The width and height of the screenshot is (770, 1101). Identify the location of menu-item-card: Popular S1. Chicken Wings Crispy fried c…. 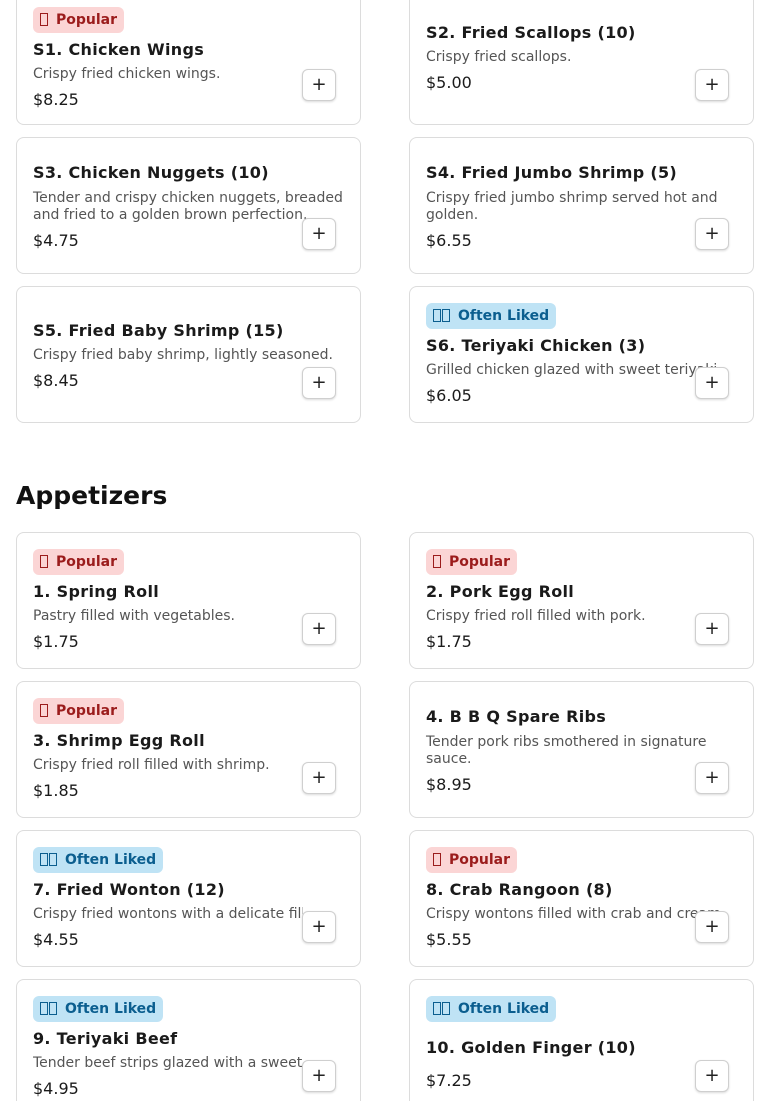
(188, 62).